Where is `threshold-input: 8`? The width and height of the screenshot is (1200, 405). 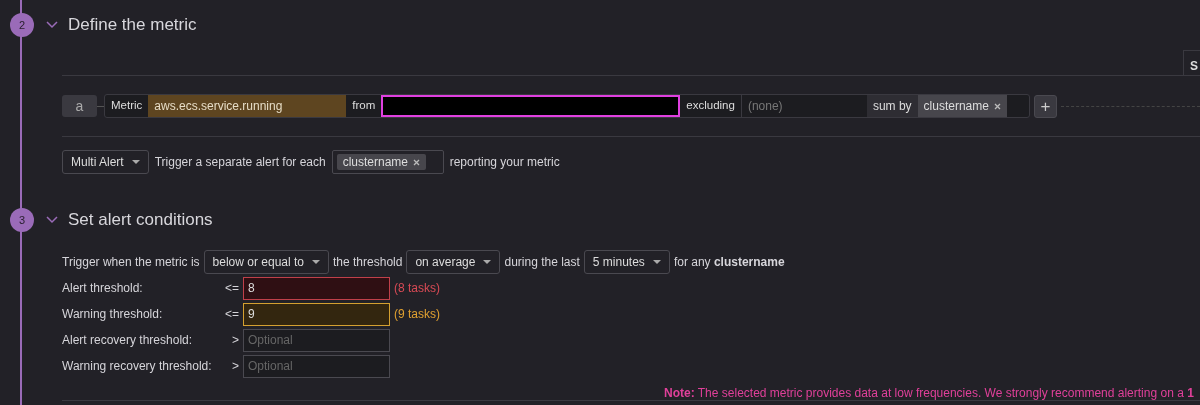
threshold-input: 8 is located at coordinates (316, 288).